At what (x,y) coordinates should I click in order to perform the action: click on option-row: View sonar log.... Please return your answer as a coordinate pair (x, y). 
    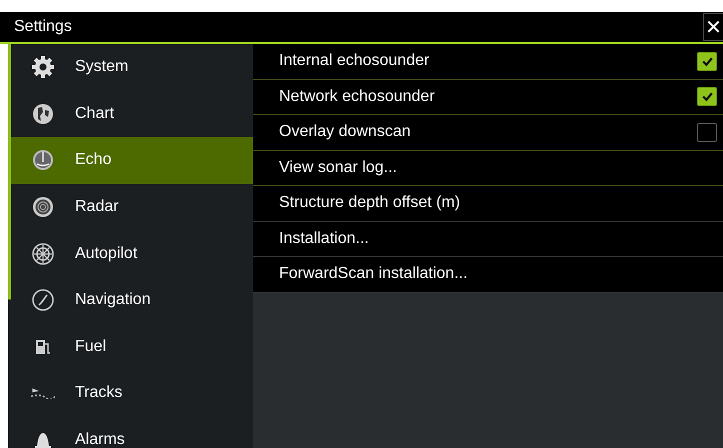
    Looking at the image, I should click on (488, 168).